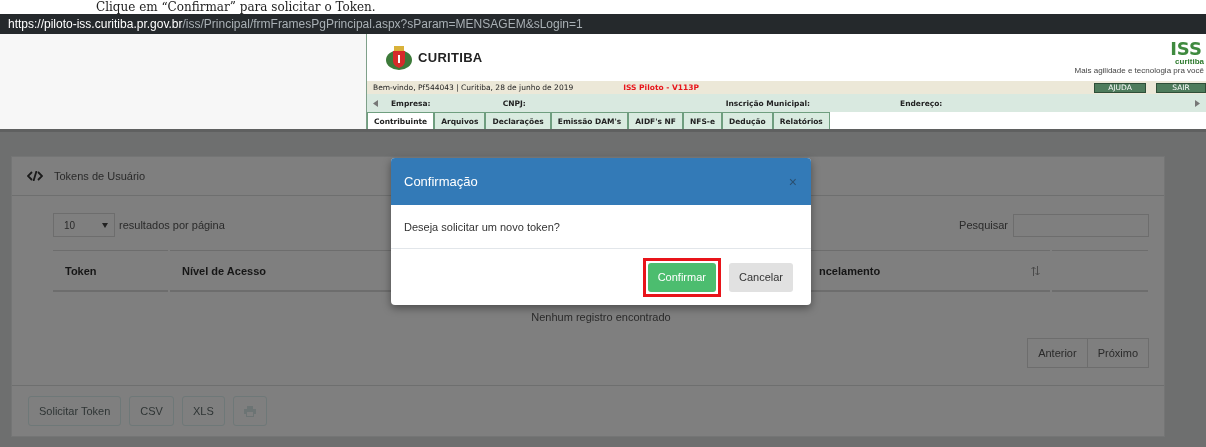 Image resolution: width=1206 pixels, height=447 pixels. I want to click on code-icon, so click(35, 176).